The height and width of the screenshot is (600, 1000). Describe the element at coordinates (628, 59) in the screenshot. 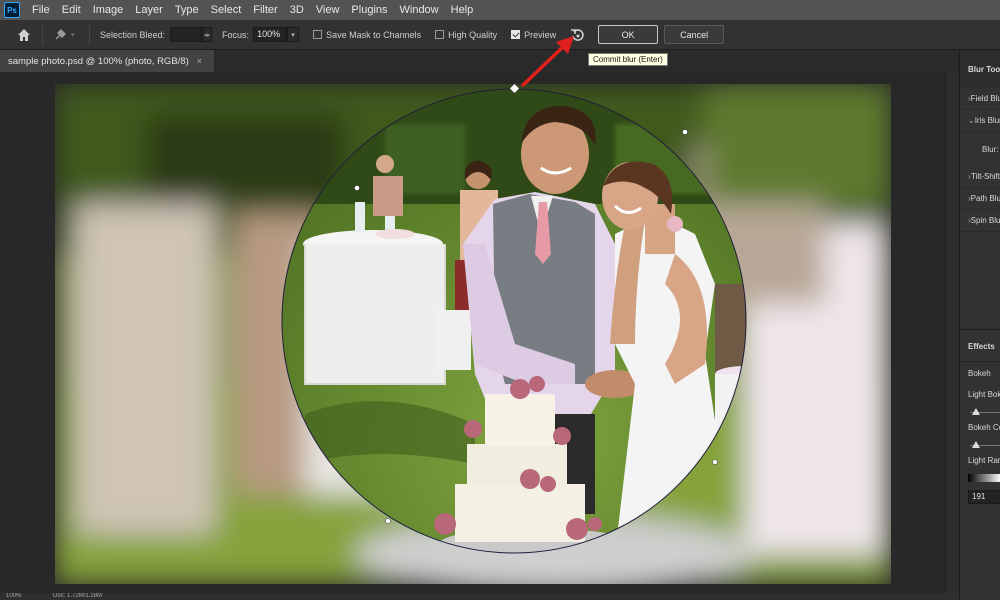

I see `commit-blur-tooltip: Commit blur (Enter)` at that location.